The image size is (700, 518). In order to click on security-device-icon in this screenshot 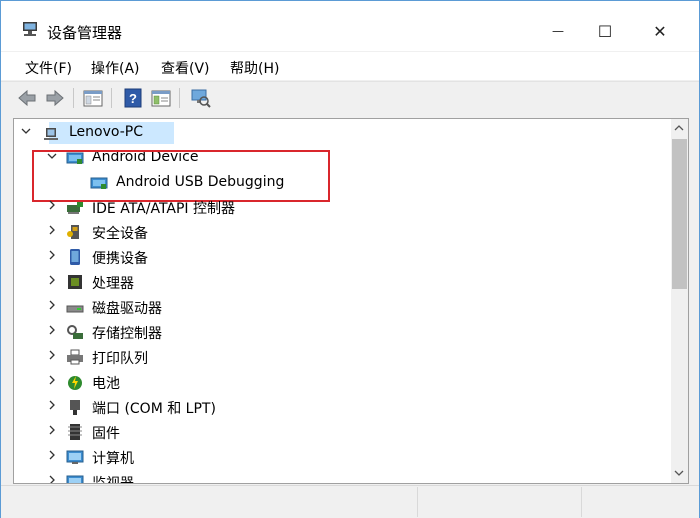, I will do `click(73, 232)`.